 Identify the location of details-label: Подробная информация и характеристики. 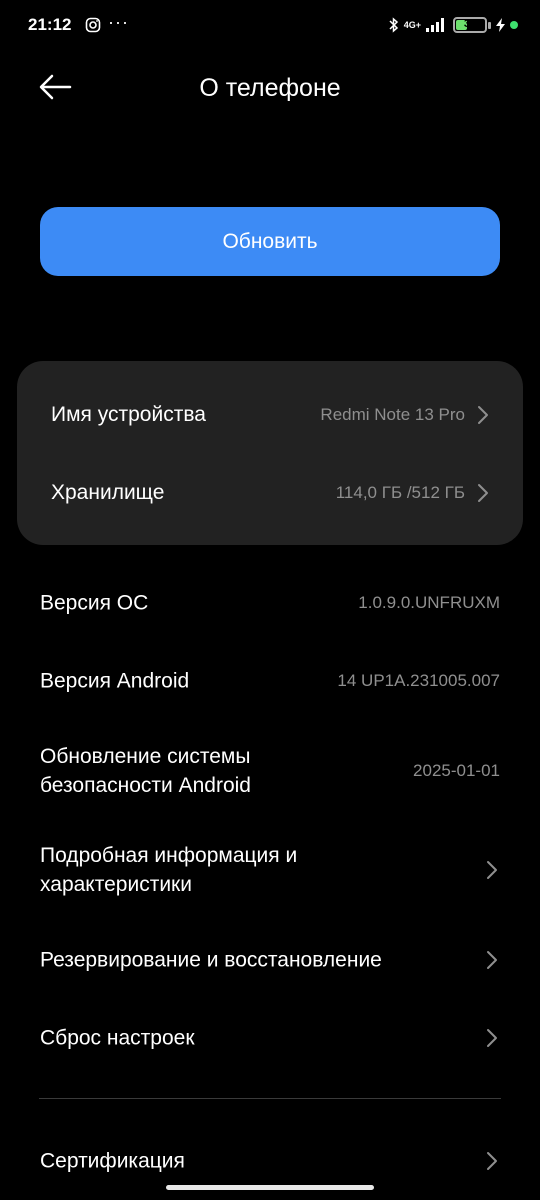
(168, 870).